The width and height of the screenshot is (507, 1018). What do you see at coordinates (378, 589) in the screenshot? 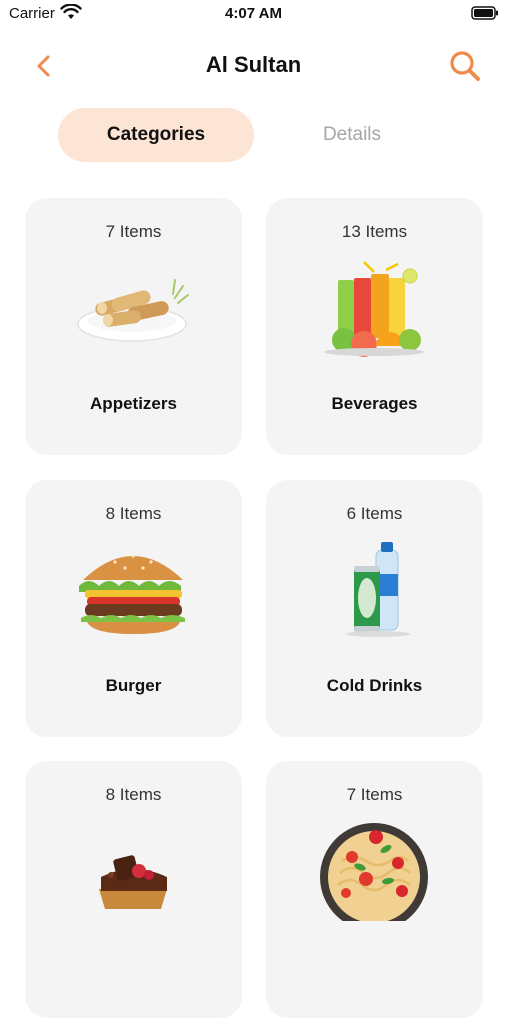
I see `soda-and-water-image` at bounding box center [378, 589].